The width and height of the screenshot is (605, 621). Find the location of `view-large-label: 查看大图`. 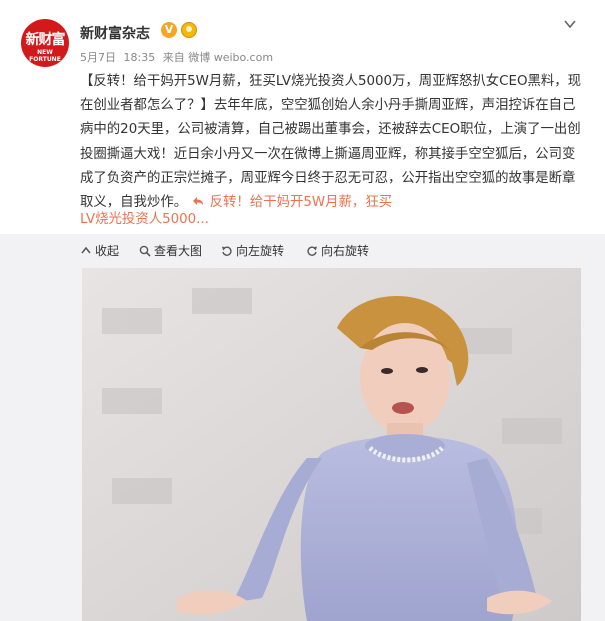

view-large-label: 查看大图 is located at coordinates (178, 251).